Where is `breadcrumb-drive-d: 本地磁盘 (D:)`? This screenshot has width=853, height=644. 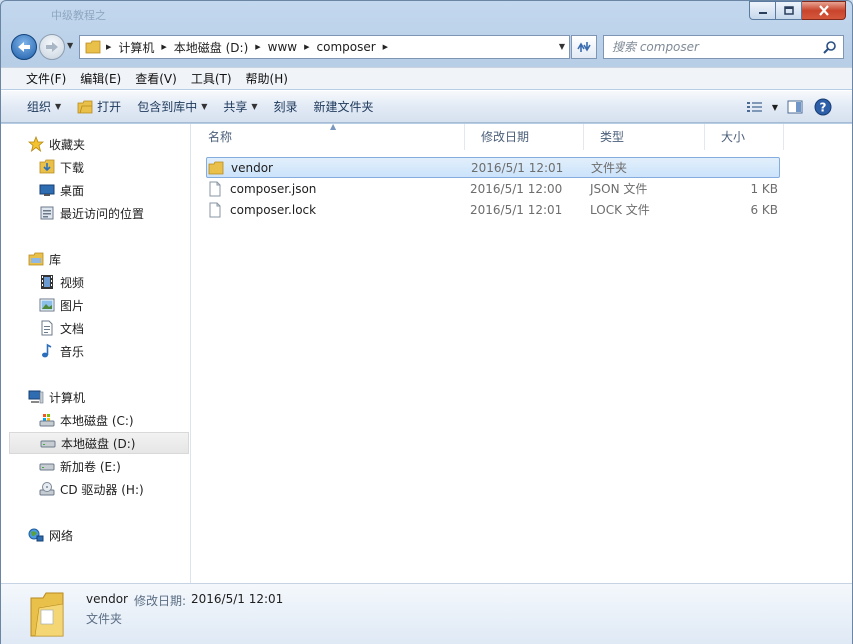 breadcrumb-drive-d: 本地磁盘 (D:) is located at coordinates (211, 47).